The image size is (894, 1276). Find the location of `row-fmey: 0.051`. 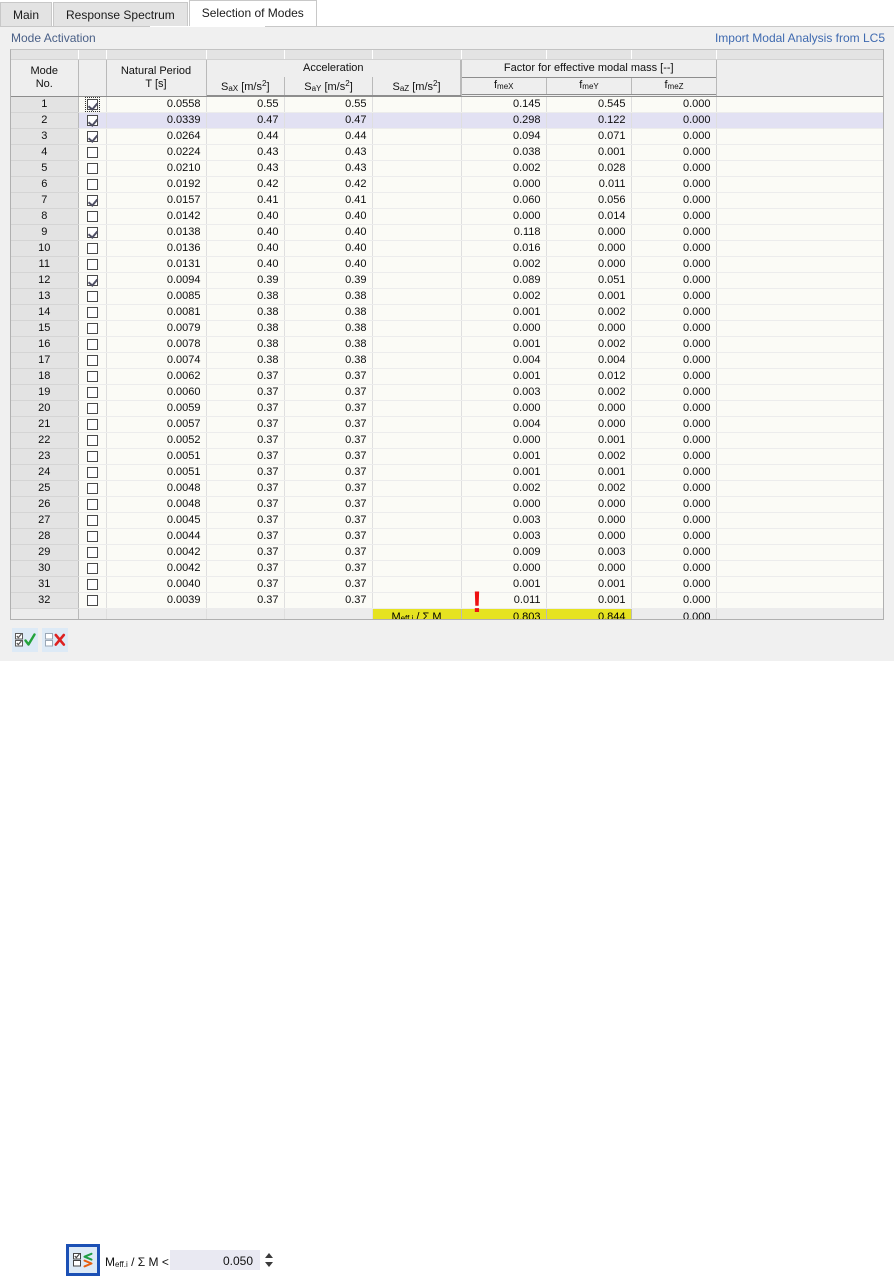

row-fmey: 0.051 is located at coordinates (589, 280).